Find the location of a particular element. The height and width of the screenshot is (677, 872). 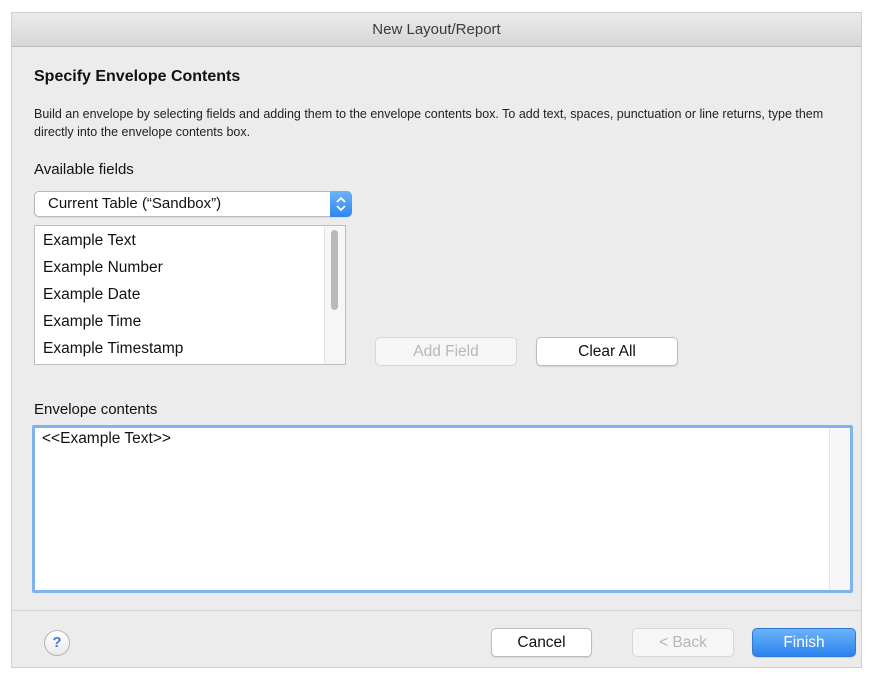

fields-scrollbar is located at coordinates (334, 295).